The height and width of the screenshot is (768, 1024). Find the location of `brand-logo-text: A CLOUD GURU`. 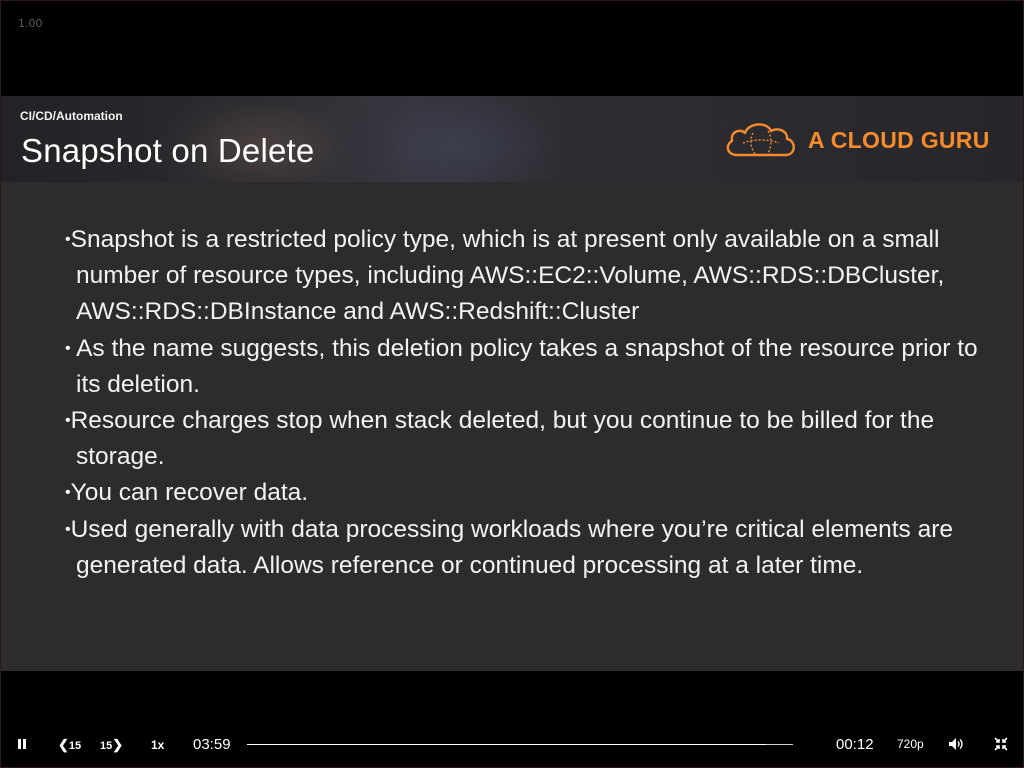

brand-logo-text: A CLOUD GURU is located at coordinates (899, 139).